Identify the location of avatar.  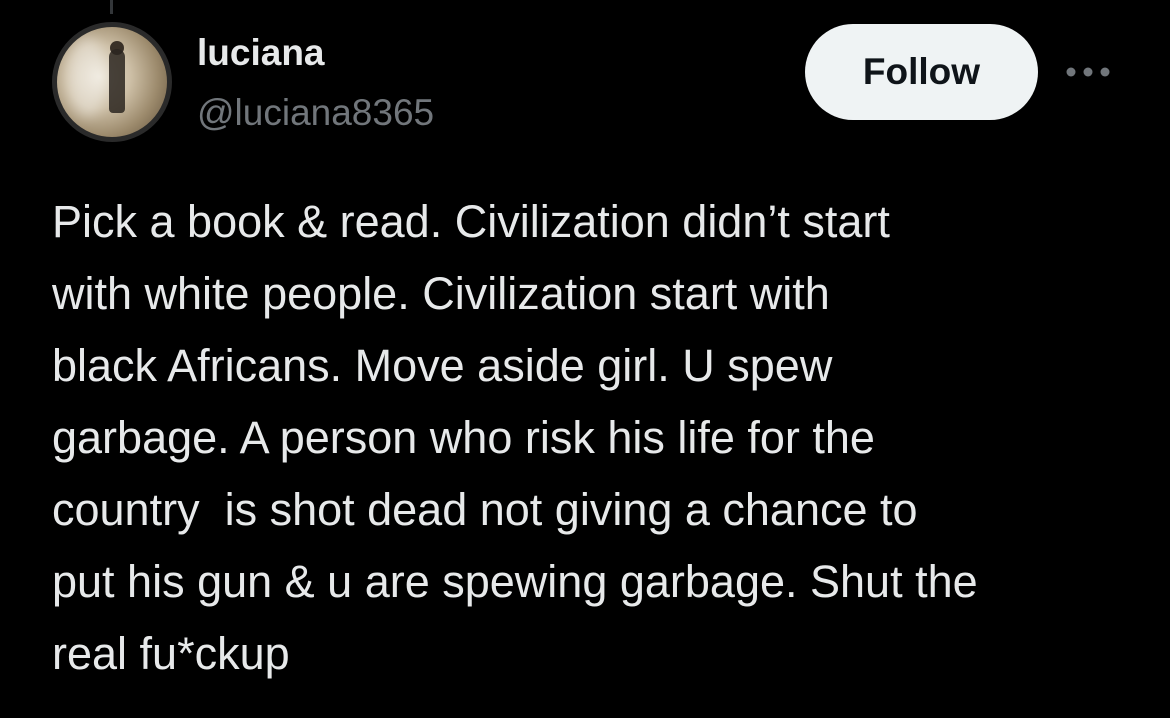
(112, 82).